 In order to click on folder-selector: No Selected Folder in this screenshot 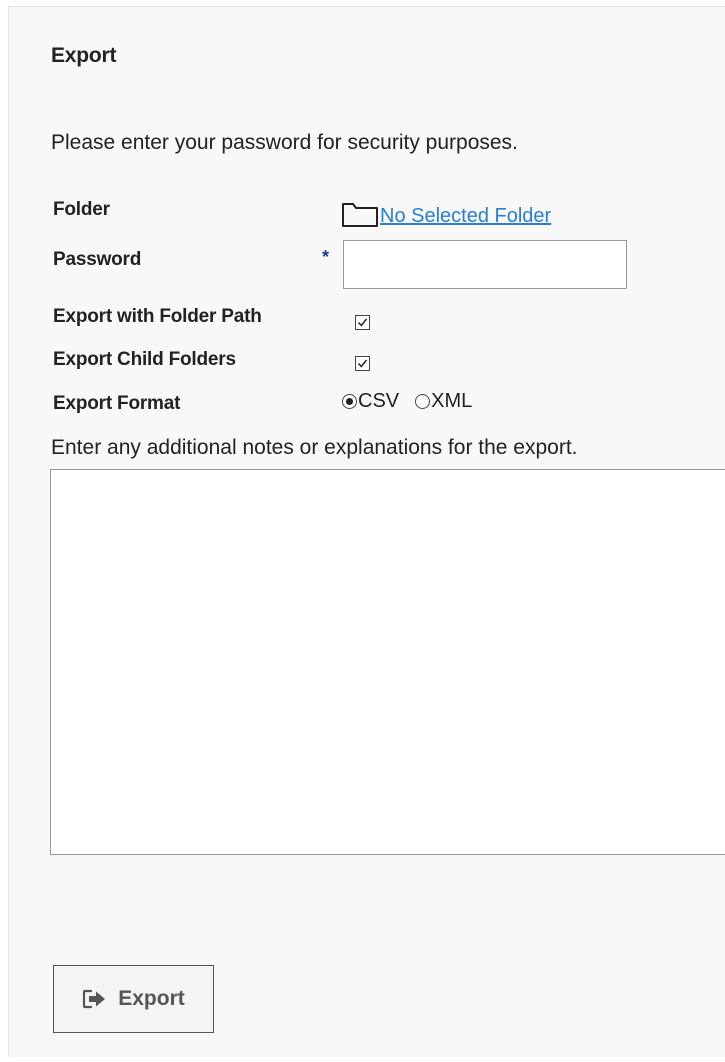, I will do `click(446, 212)`.